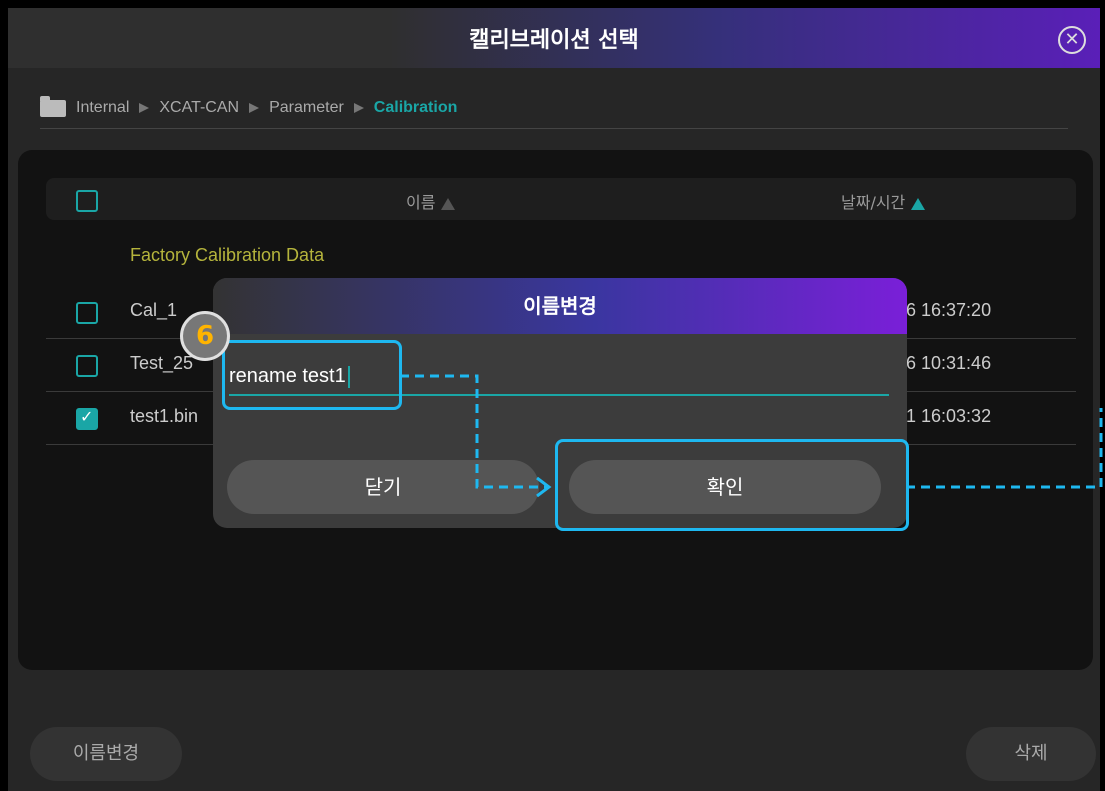 The width and height of the screenshot is (1105, 791). What do you see at coordinates (554, 128) in the screenshot?
I see `divider` at bounding box center [554, 128].